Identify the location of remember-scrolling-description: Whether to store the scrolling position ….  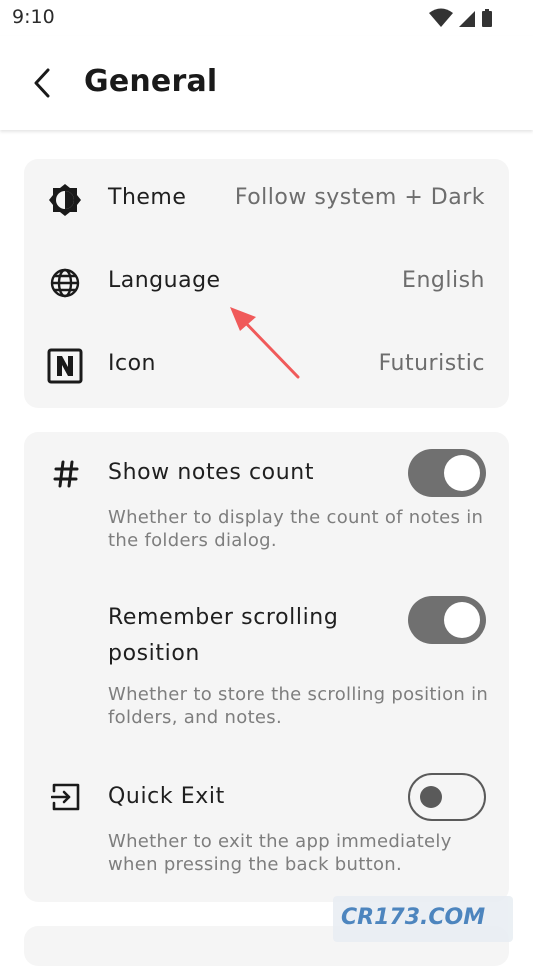
(298, 706).